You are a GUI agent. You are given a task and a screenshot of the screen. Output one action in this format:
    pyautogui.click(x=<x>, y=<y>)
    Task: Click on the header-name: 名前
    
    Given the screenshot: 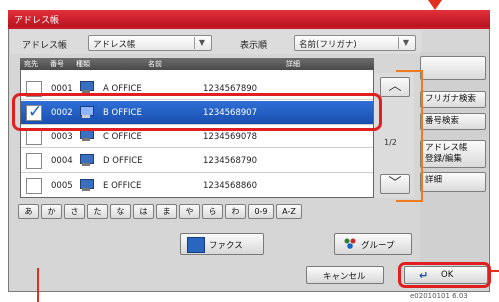 What is the action you would take?
    pyautogui.click(x=155, y=64)
    